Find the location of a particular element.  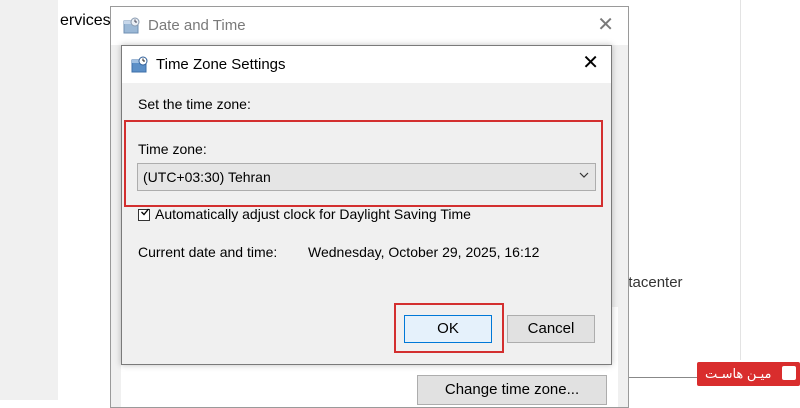

current-date-time-label: Current date and time: is located at coordinates (208, 252).